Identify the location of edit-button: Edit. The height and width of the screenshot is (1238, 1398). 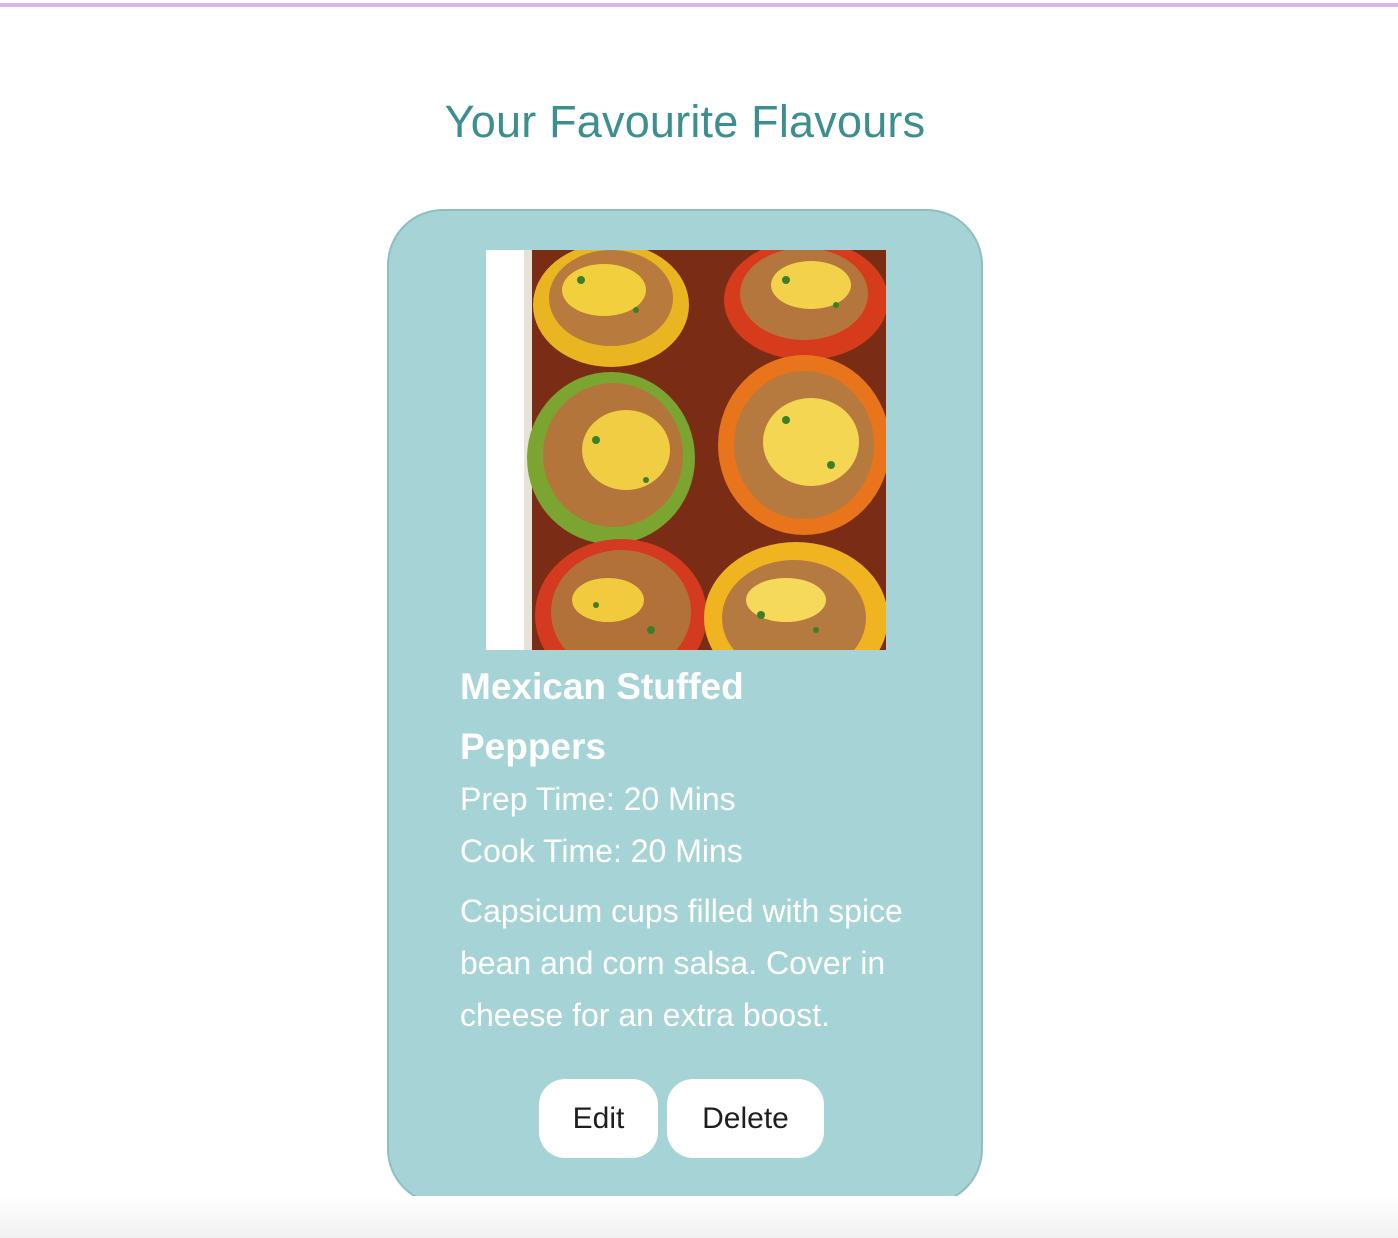
(598, 1118).